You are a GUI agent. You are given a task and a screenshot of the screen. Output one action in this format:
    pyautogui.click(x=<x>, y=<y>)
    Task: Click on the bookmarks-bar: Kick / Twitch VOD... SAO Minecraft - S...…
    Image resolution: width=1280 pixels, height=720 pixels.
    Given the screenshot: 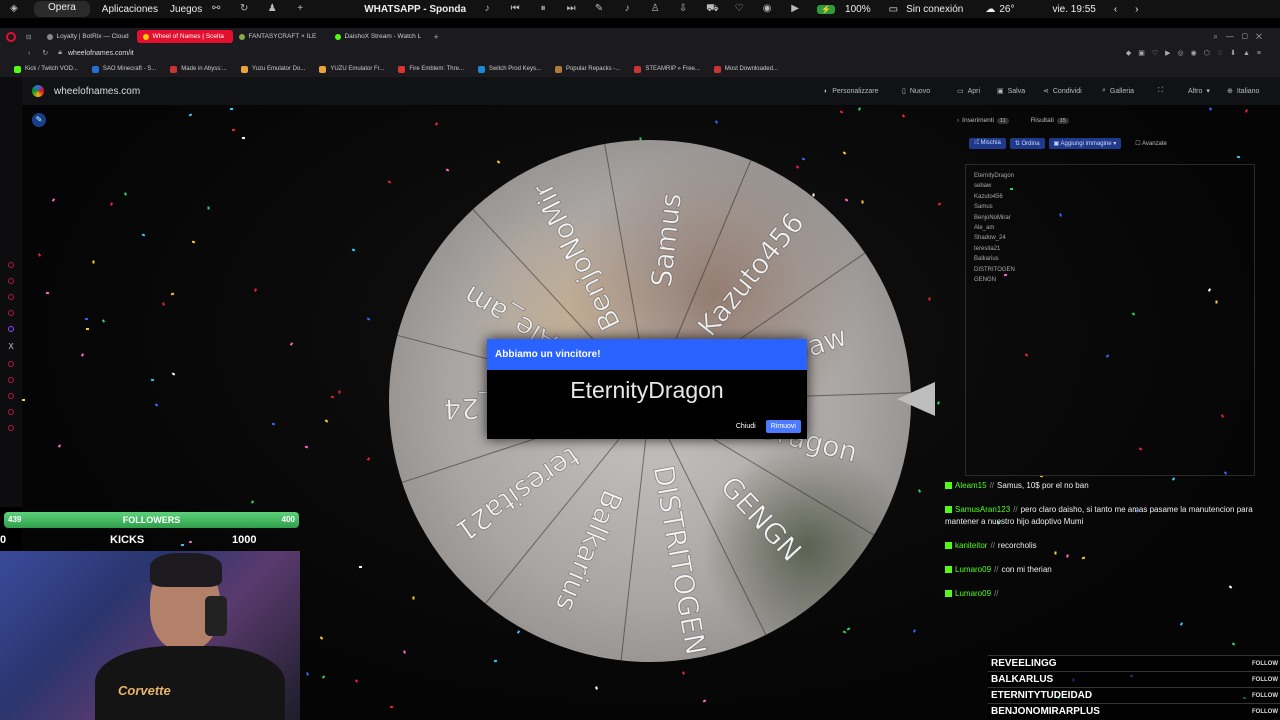 What is the action you would take?
    pyautogui.click(x=640, y=69)
    